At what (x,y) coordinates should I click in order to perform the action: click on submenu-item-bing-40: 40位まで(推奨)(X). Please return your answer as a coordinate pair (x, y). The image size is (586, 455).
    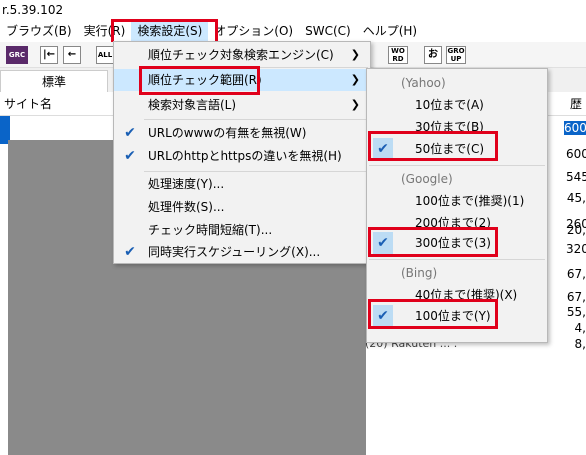
    Looking at the image, I should click on (457, 295).